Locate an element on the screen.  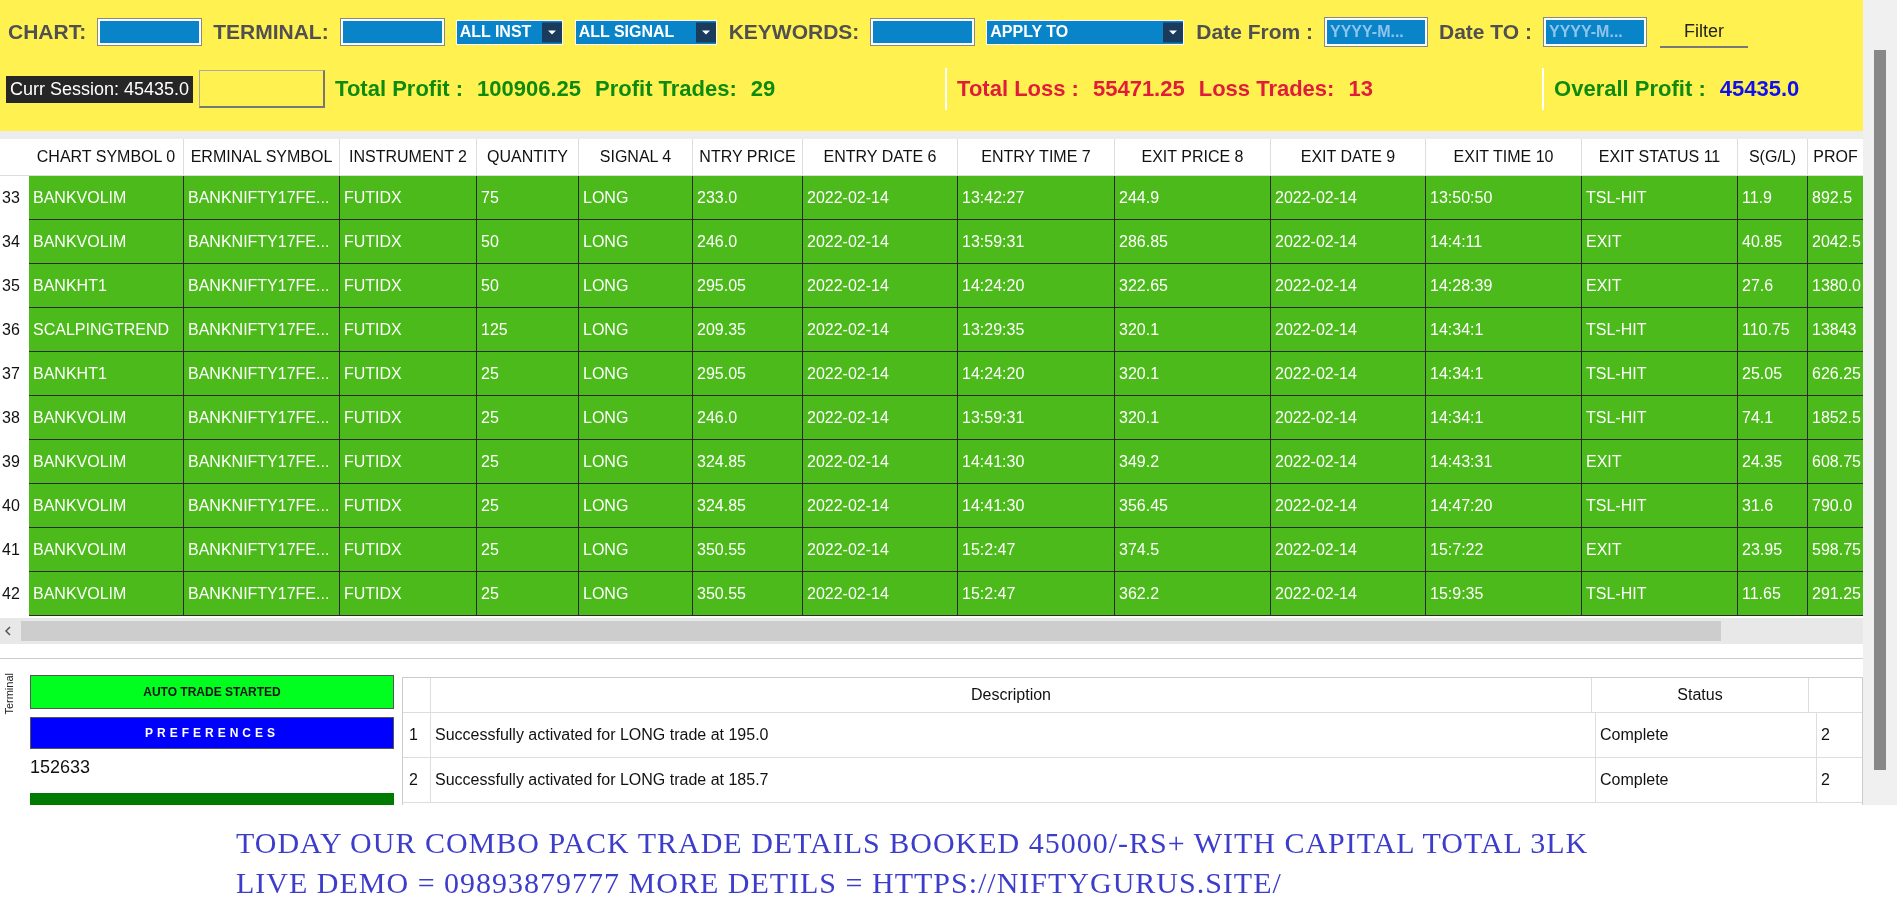
table-cell: 40.85 is located at coordinates (1773, 242).